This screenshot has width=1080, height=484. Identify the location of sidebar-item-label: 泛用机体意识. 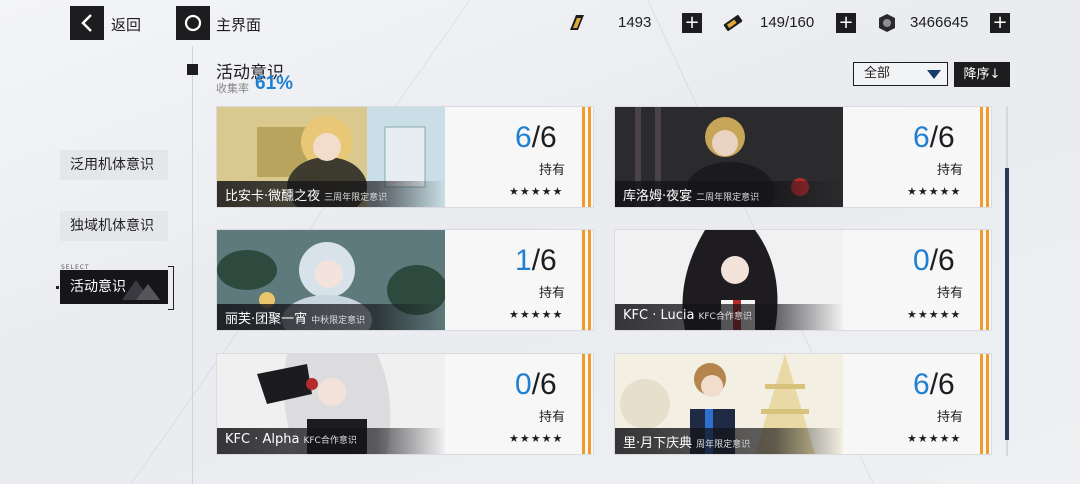
(112, 165).